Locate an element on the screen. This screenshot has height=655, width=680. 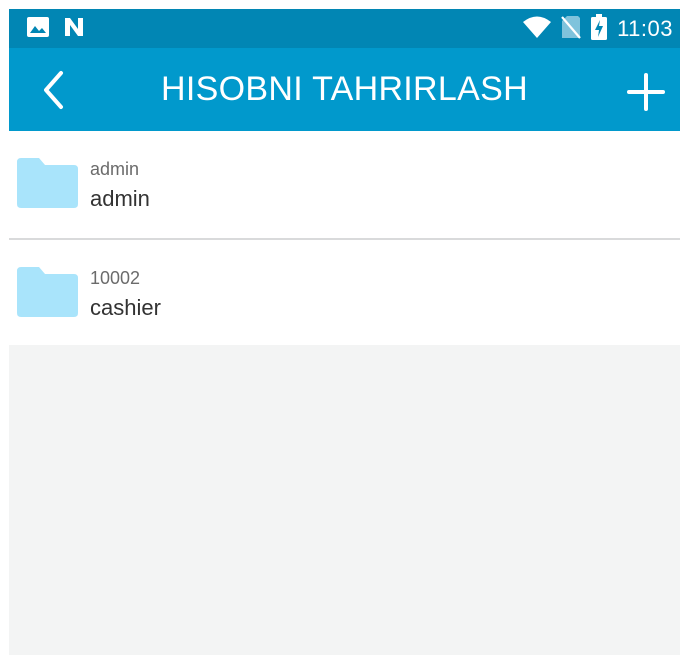
plus-icon is located at coordinates (646, 92).